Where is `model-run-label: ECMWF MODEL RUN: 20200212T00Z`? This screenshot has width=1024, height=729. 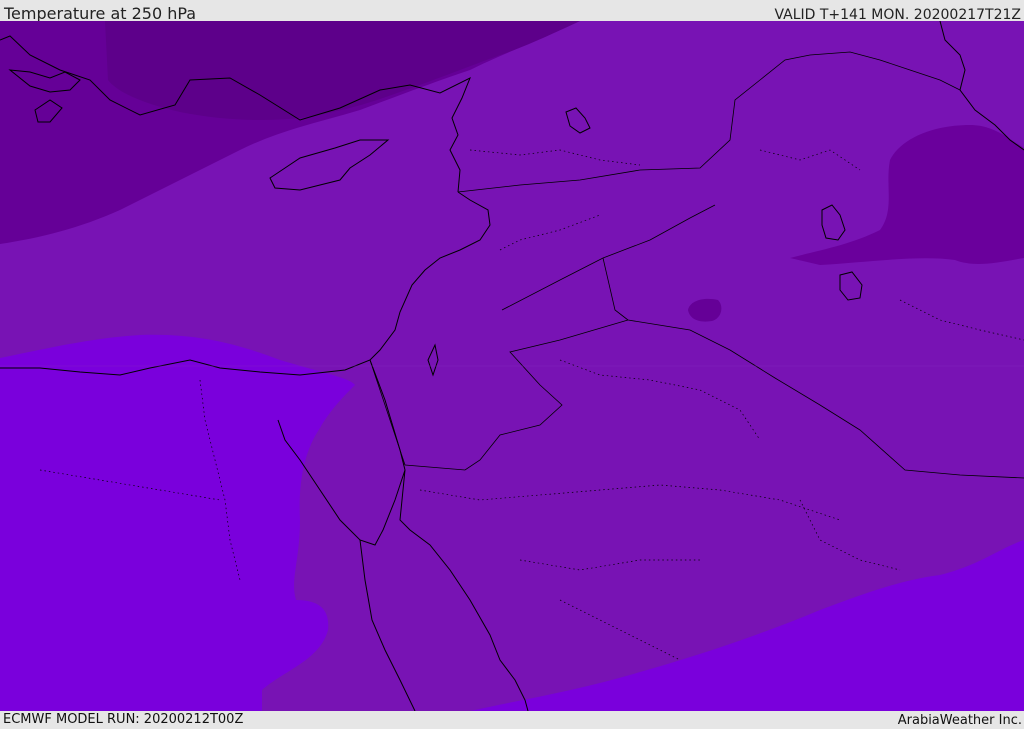
model-run-label: ECMWF MODEL RUN: 20200212T00Z is located at coordinates (123, 719).